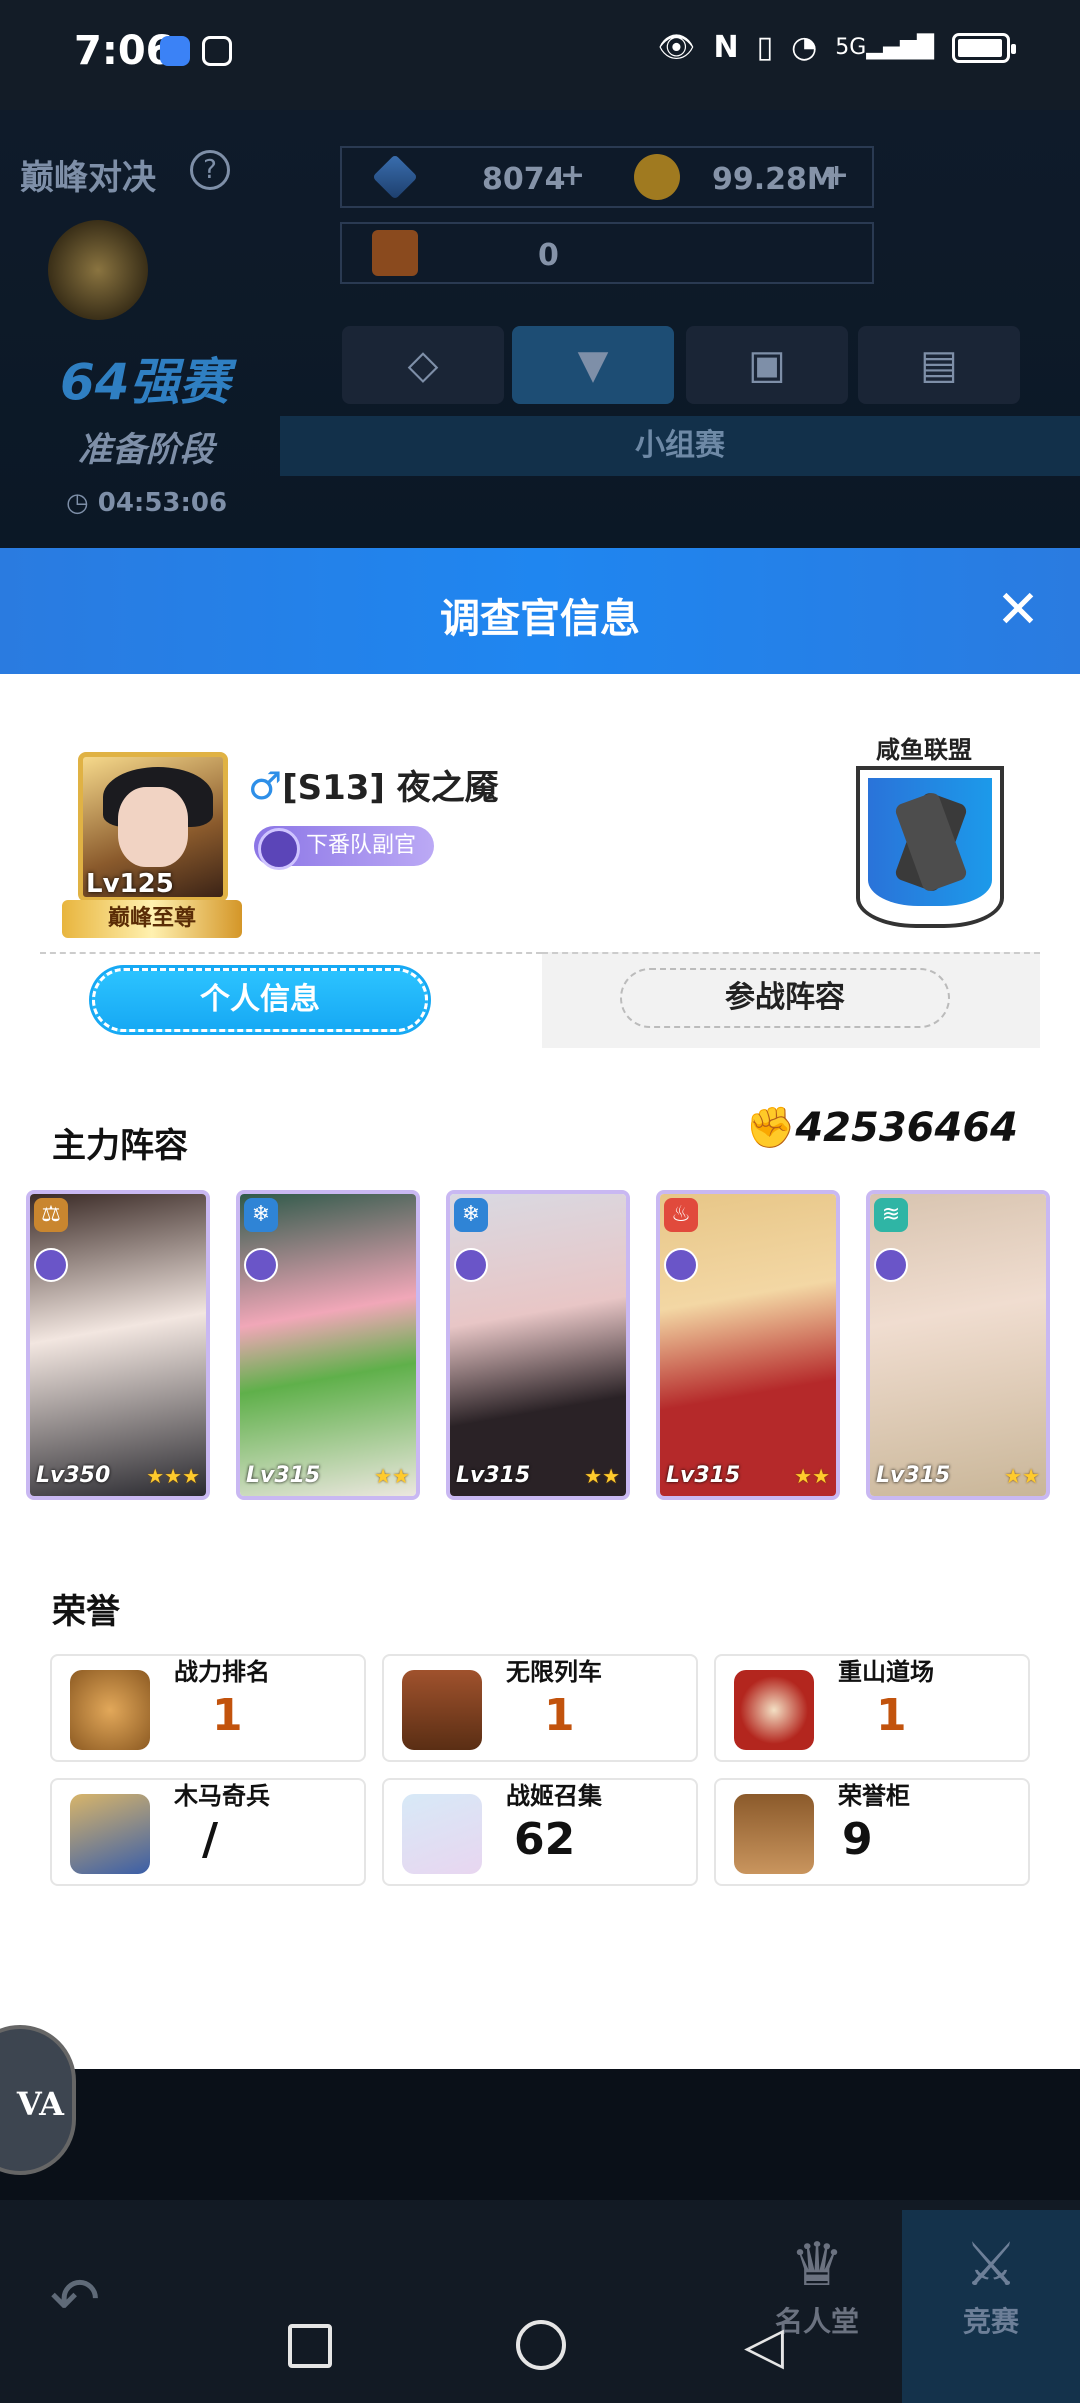 This screenshot has height=2403, width=1080. What do you see at coordinates (991, 2306) in the screenshot?
I see `nav-arena: ⚔ 竞赛` at bounding box center [991, 2306].